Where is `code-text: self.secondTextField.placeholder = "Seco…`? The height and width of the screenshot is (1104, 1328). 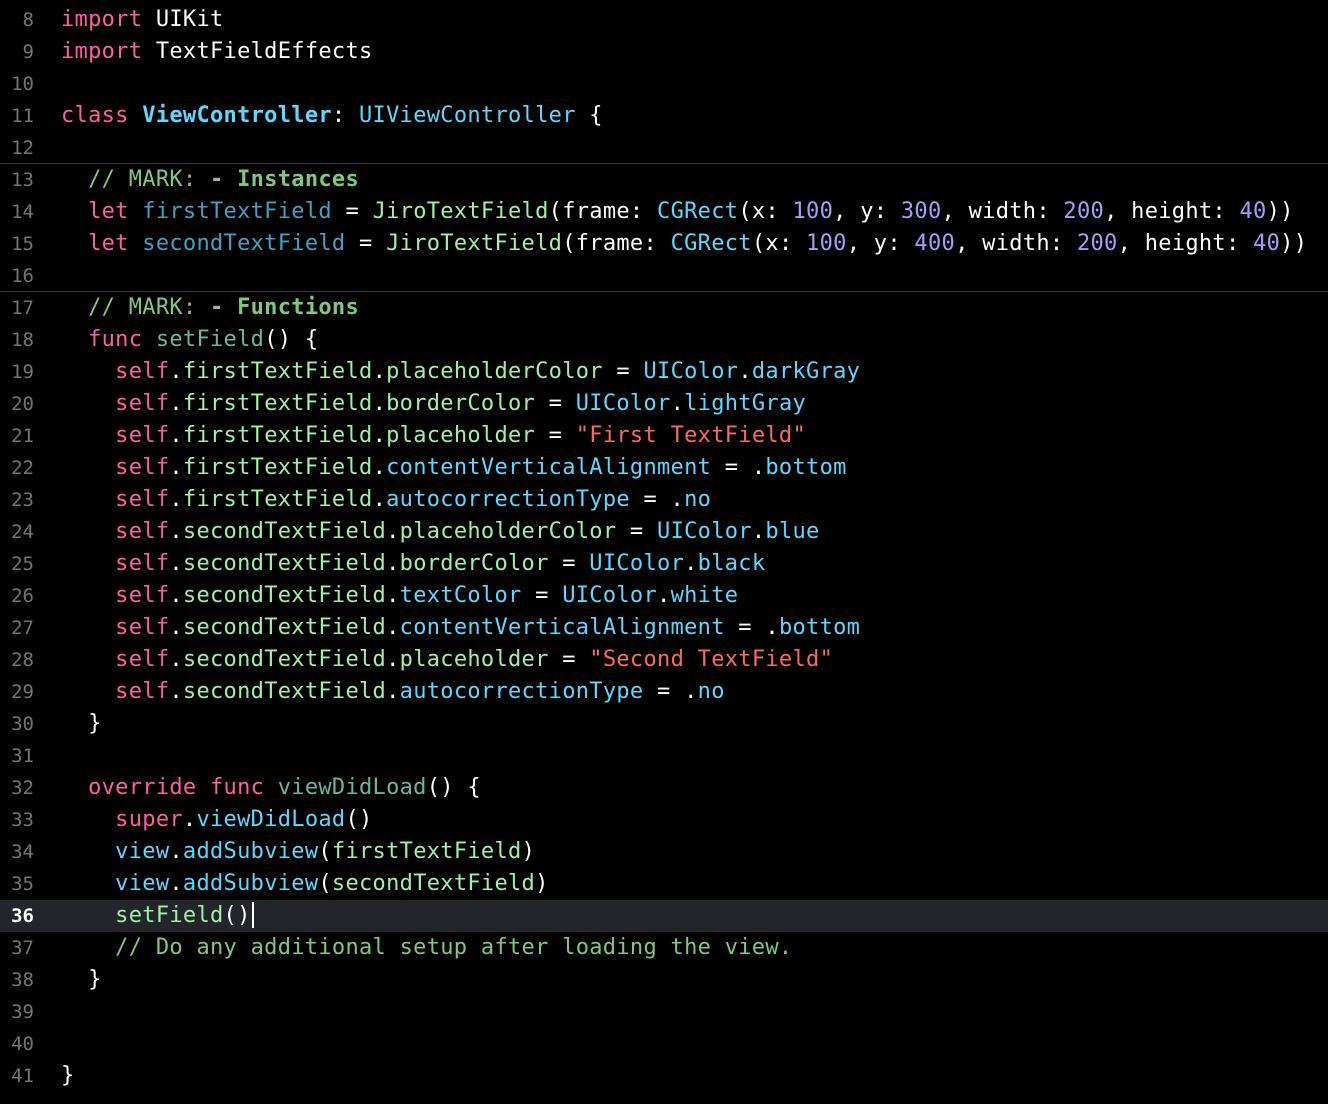
code-text: self.secondTextField.placeholder = "Seco… is located at coordinates (447, 660).